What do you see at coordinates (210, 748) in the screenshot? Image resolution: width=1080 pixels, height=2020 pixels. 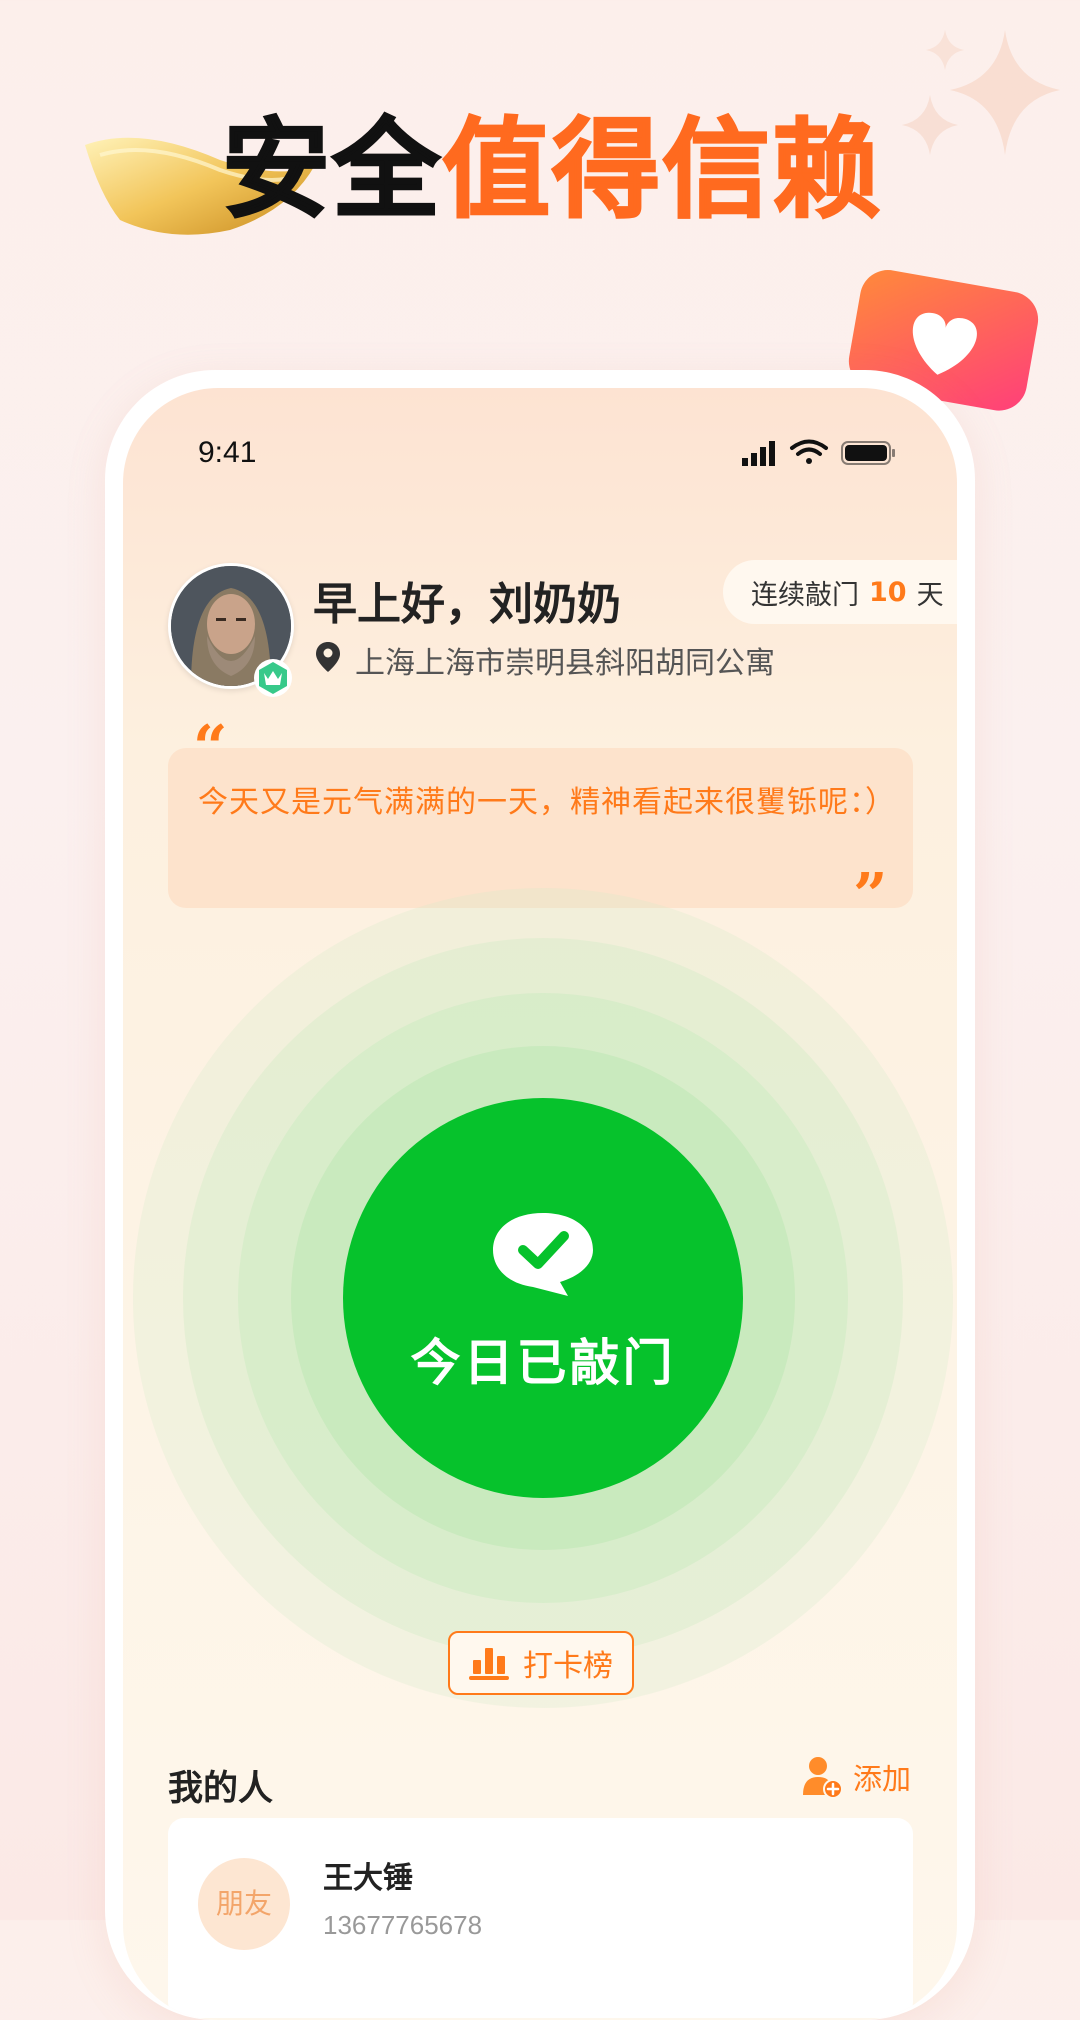 I see `open-quote-icon: “` at bounding box center [210, 748].